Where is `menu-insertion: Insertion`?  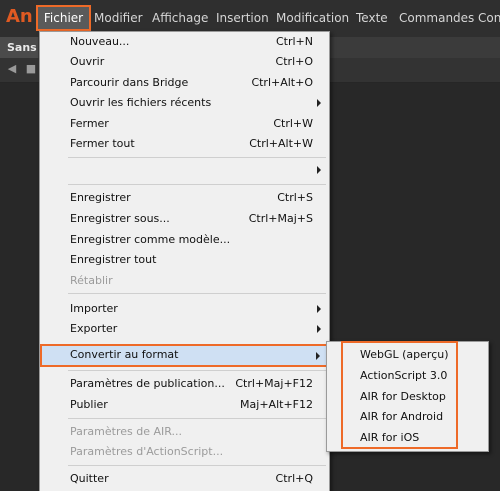
menu-insertion: Insertion is located at coordinates (242, 18).